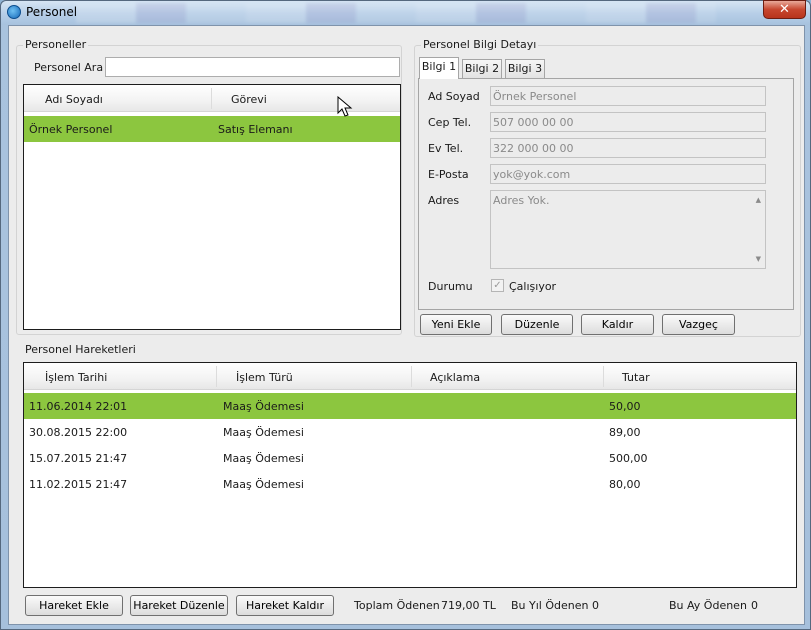 The height and width of the screenshot is (630, 811). Describe the element at coordinates (454, 96) in the screenshot. I see `ad-soyad-label: Ad Soyad` at that location.